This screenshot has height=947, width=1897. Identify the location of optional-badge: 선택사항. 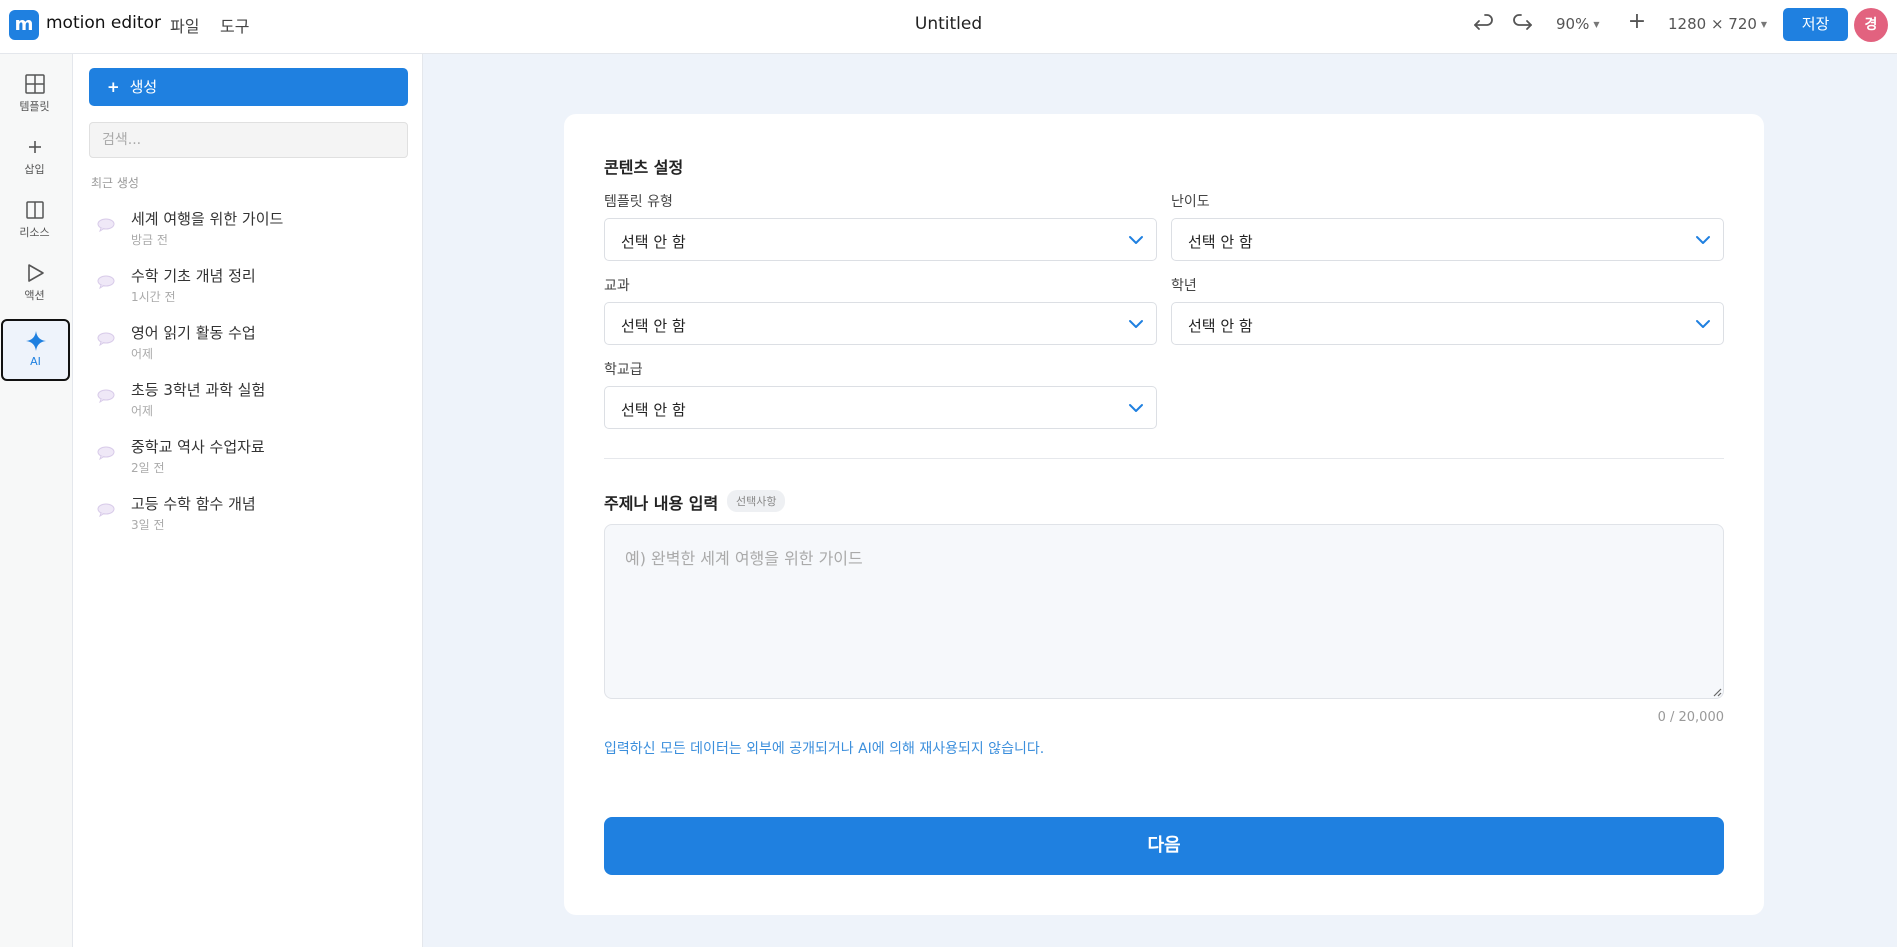
(756, 501).